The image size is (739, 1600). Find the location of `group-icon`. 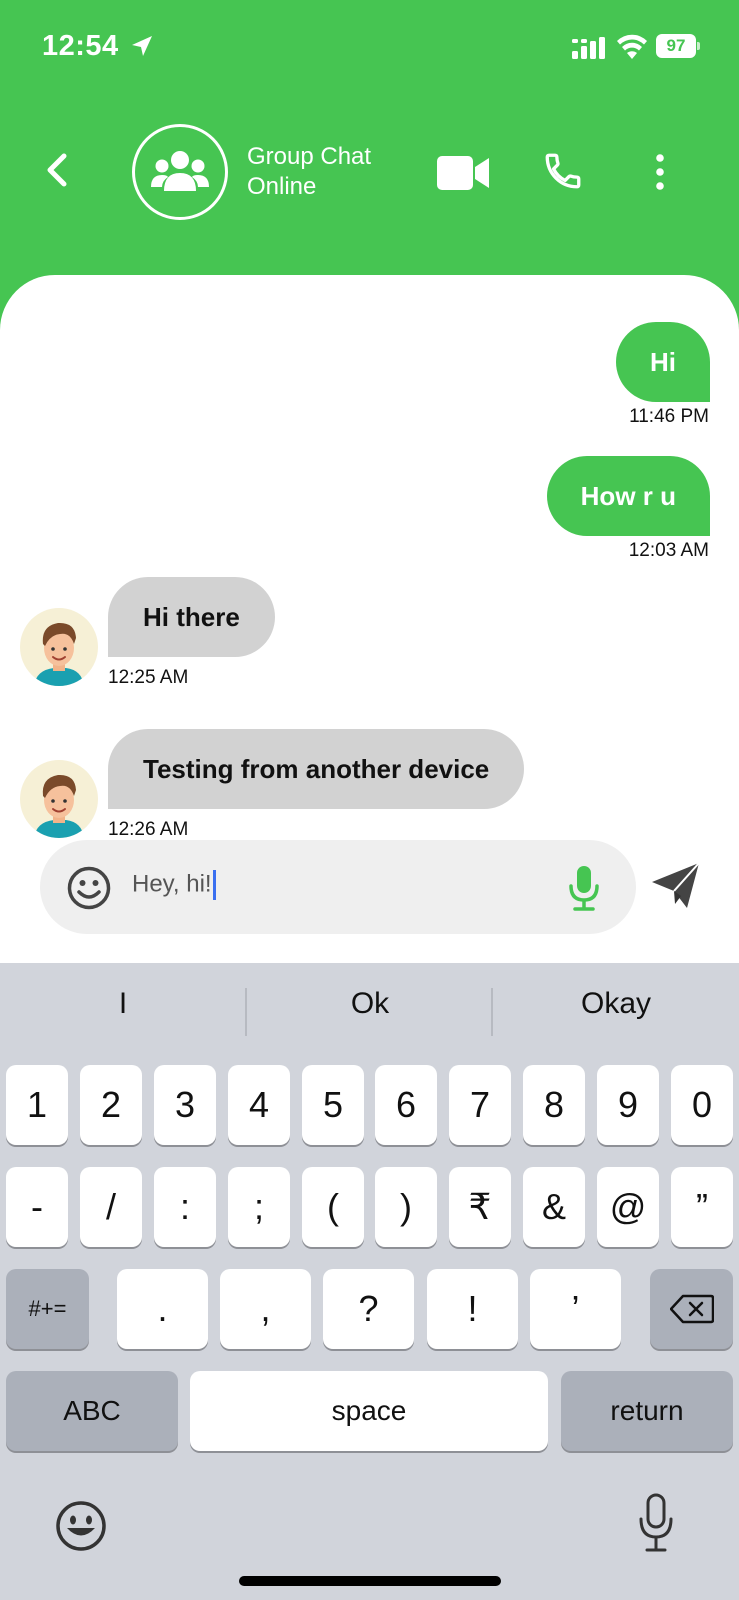

group-icon is located at coordinates (180, 171).